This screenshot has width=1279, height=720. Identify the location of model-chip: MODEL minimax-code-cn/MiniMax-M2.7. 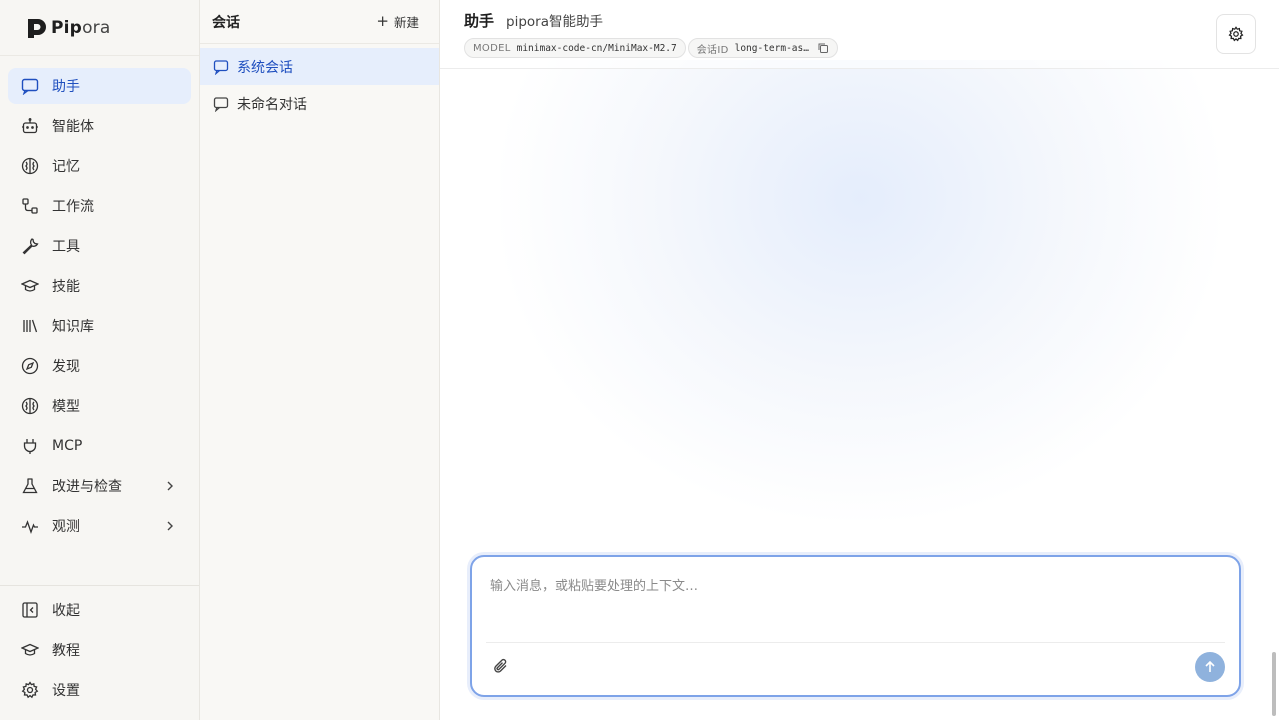
(575, 48).